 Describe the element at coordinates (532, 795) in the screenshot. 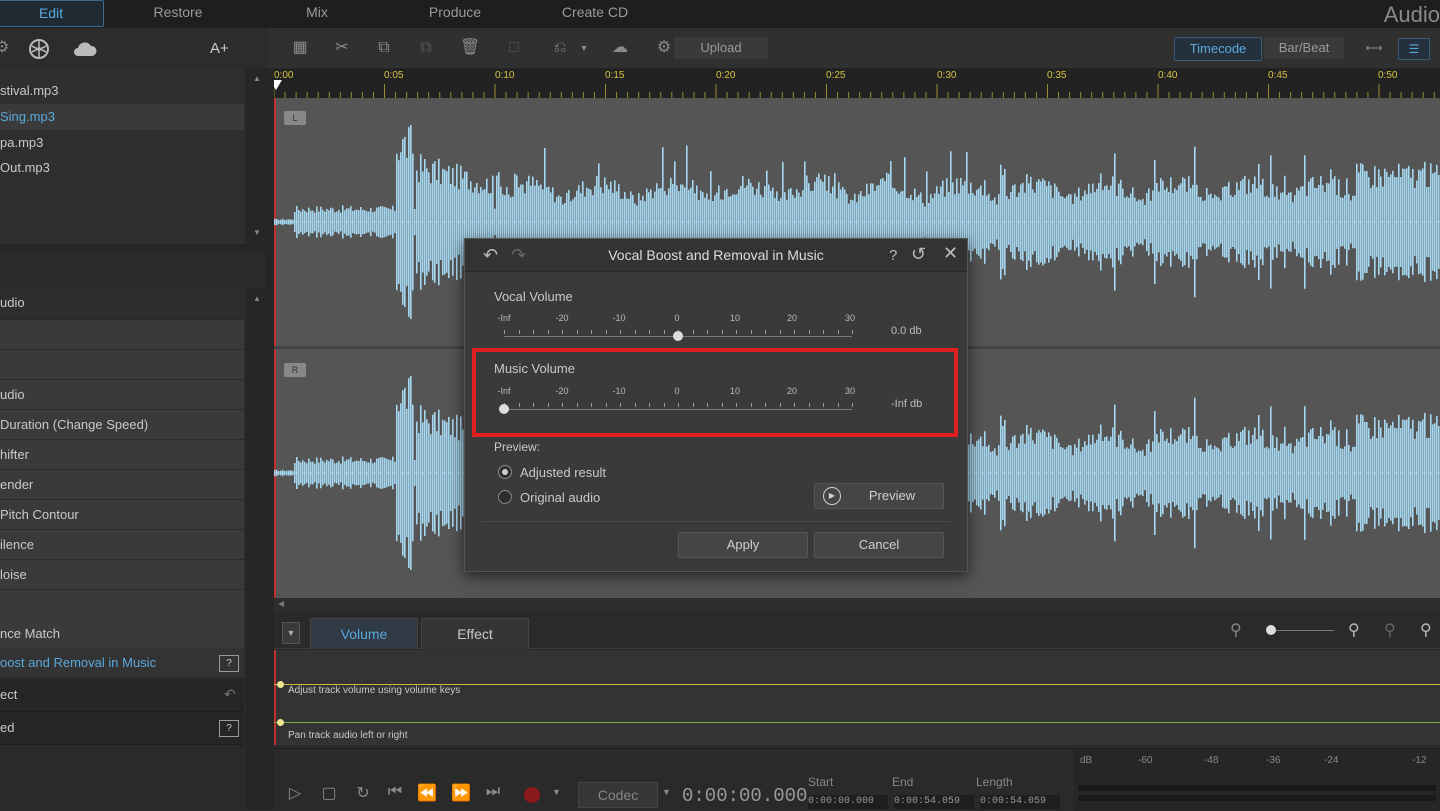

I see `record-icon` at that location.